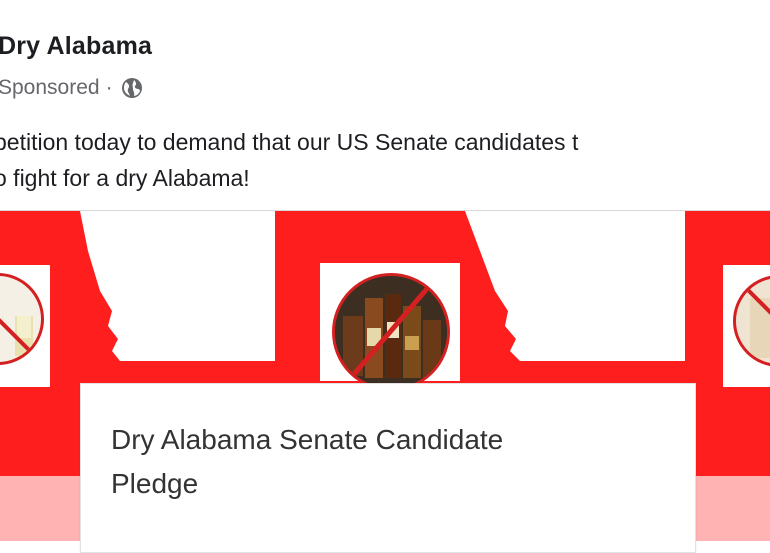 The height and width of the screenshot is (553, 770). Describe the element at coordinates (76, 46) in the screenshot. I see `page-name: Dry Alabama` at that location.